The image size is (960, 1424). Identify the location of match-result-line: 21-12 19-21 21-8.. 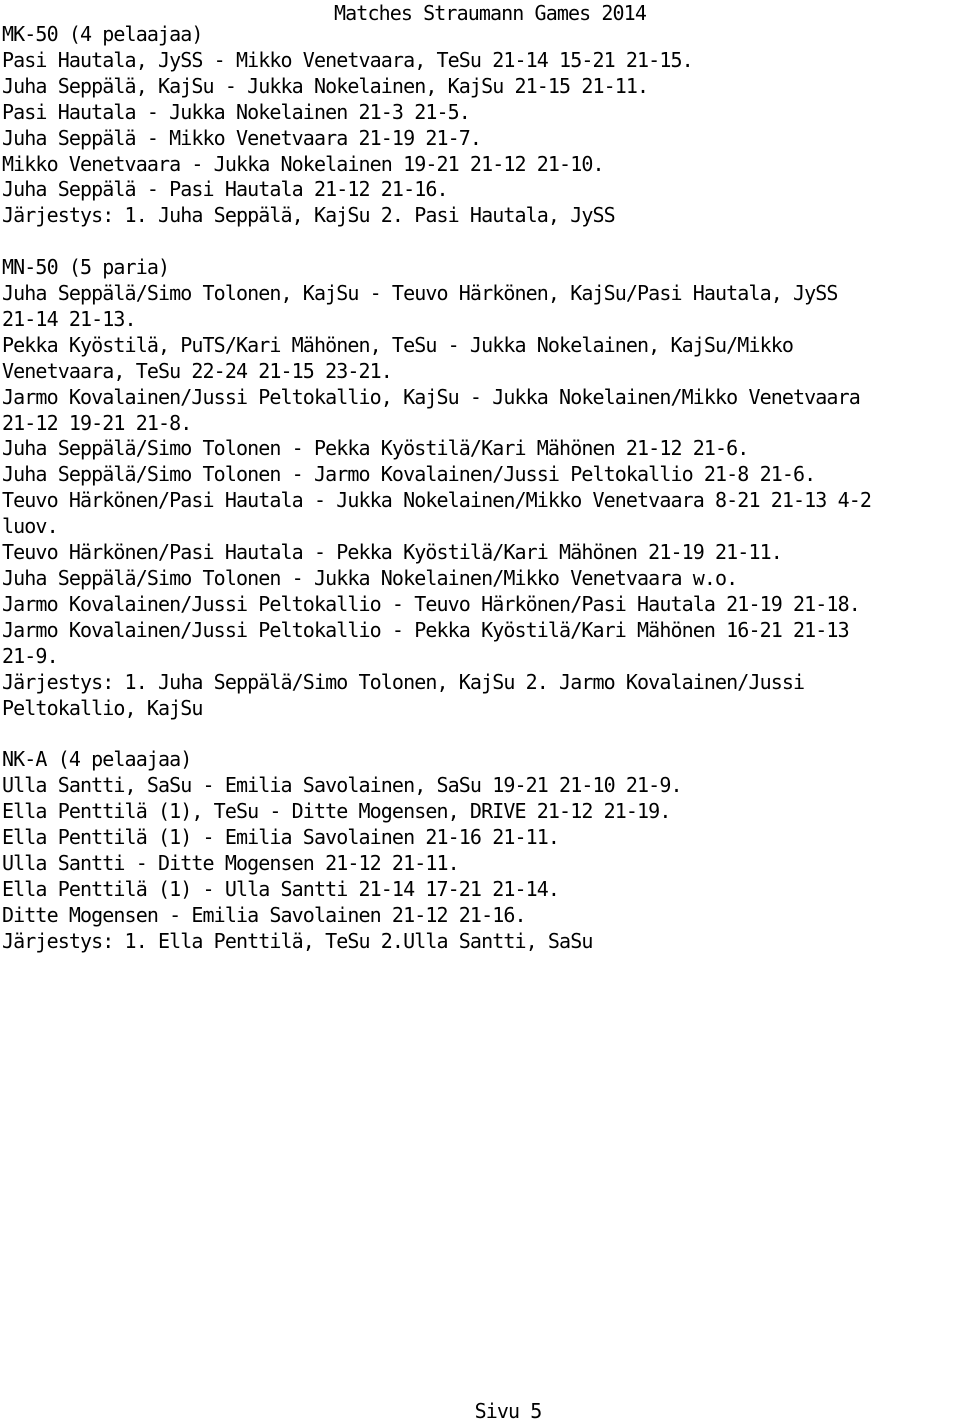
(97, 422).